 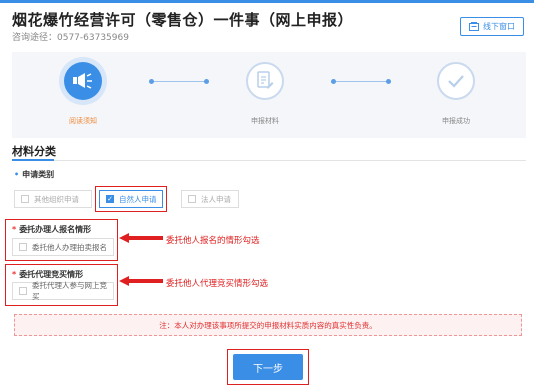 What do you see at coordinates (474, 26) in the screenshot?
I see `window-icon` at bounding box center [474, 26].